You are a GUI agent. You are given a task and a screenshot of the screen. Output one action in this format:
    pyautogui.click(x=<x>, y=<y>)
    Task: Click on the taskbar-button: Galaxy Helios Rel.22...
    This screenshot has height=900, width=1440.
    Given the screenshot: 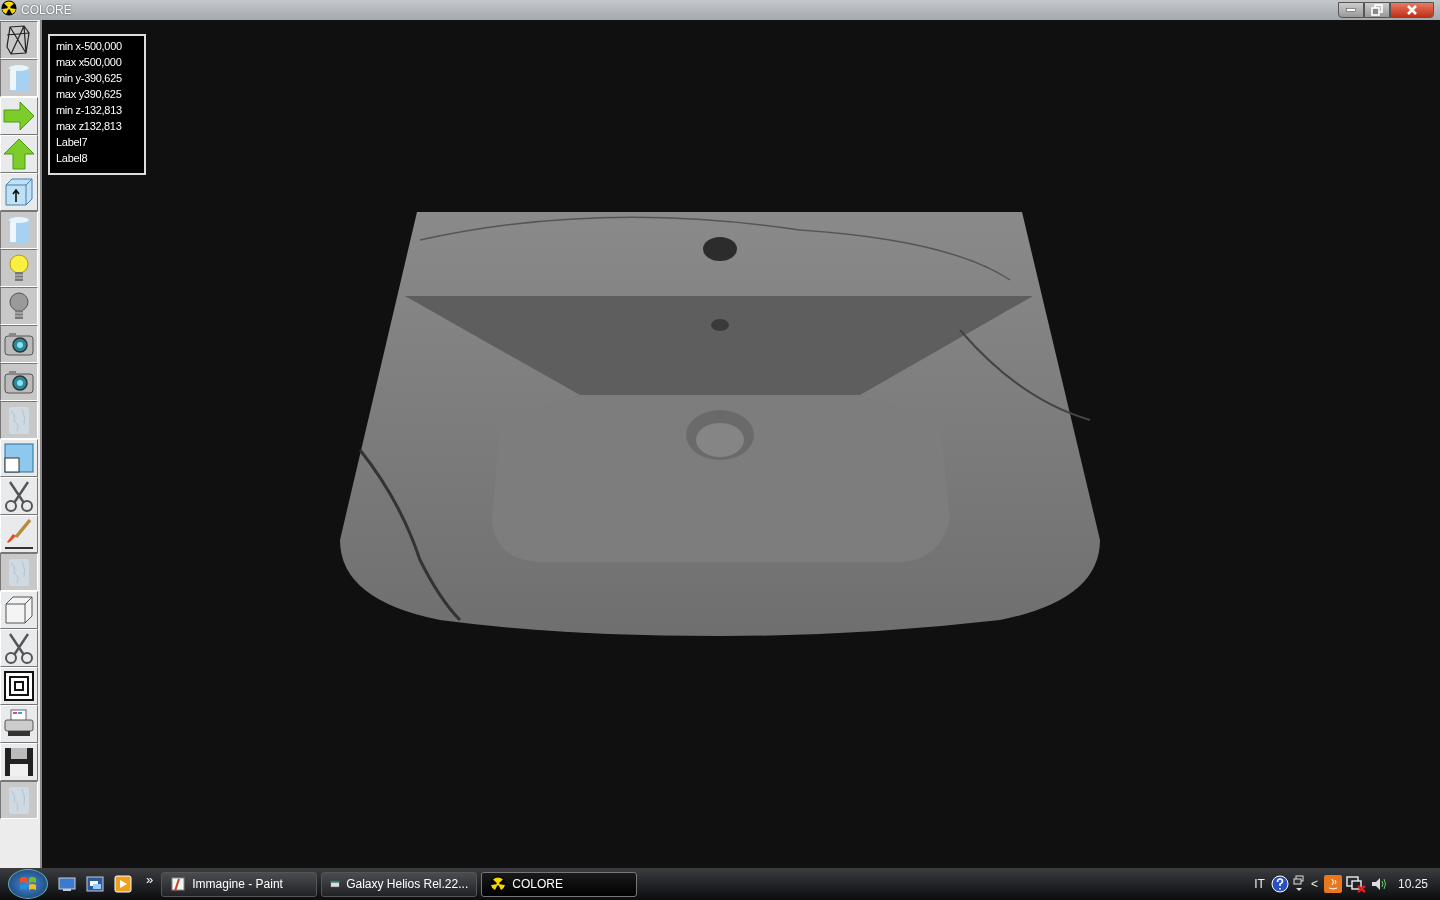 What is the action you would take?
    pyautogui.click(x=399, y=884)
    